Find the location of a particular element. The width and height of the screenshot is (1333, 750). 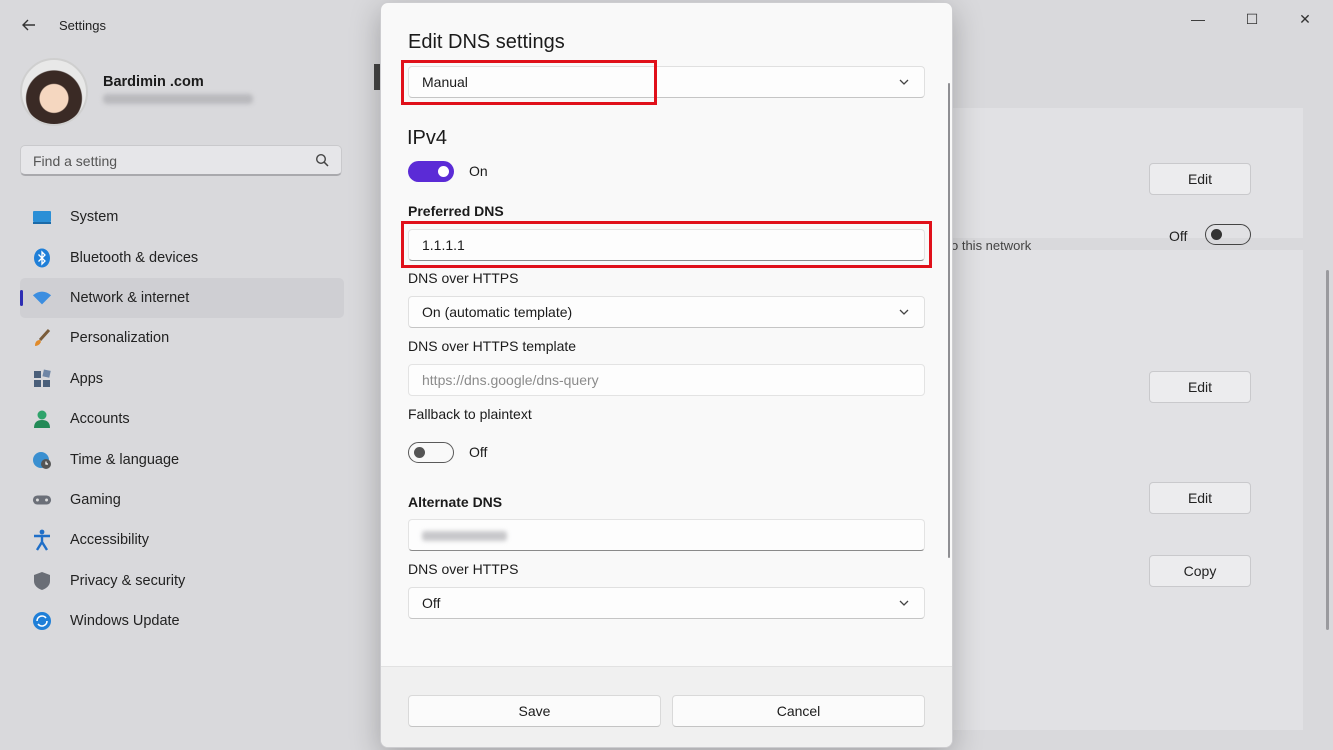

monitor-icon is located at coordinates (42, 217).